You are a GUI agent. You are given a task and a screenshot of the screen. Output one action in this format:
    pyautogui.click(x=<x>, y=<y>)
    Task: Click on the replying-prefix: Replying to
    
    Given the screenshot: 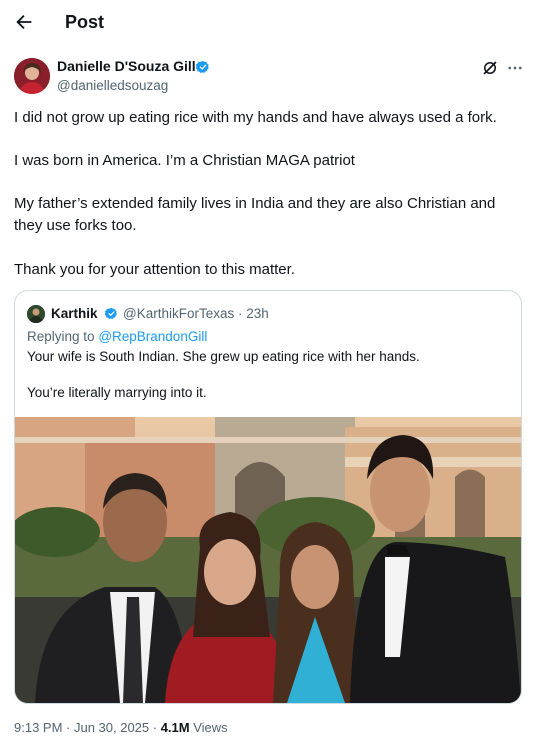 What is the action you would take?
    pyautogui.click(x=61, y=336)
    